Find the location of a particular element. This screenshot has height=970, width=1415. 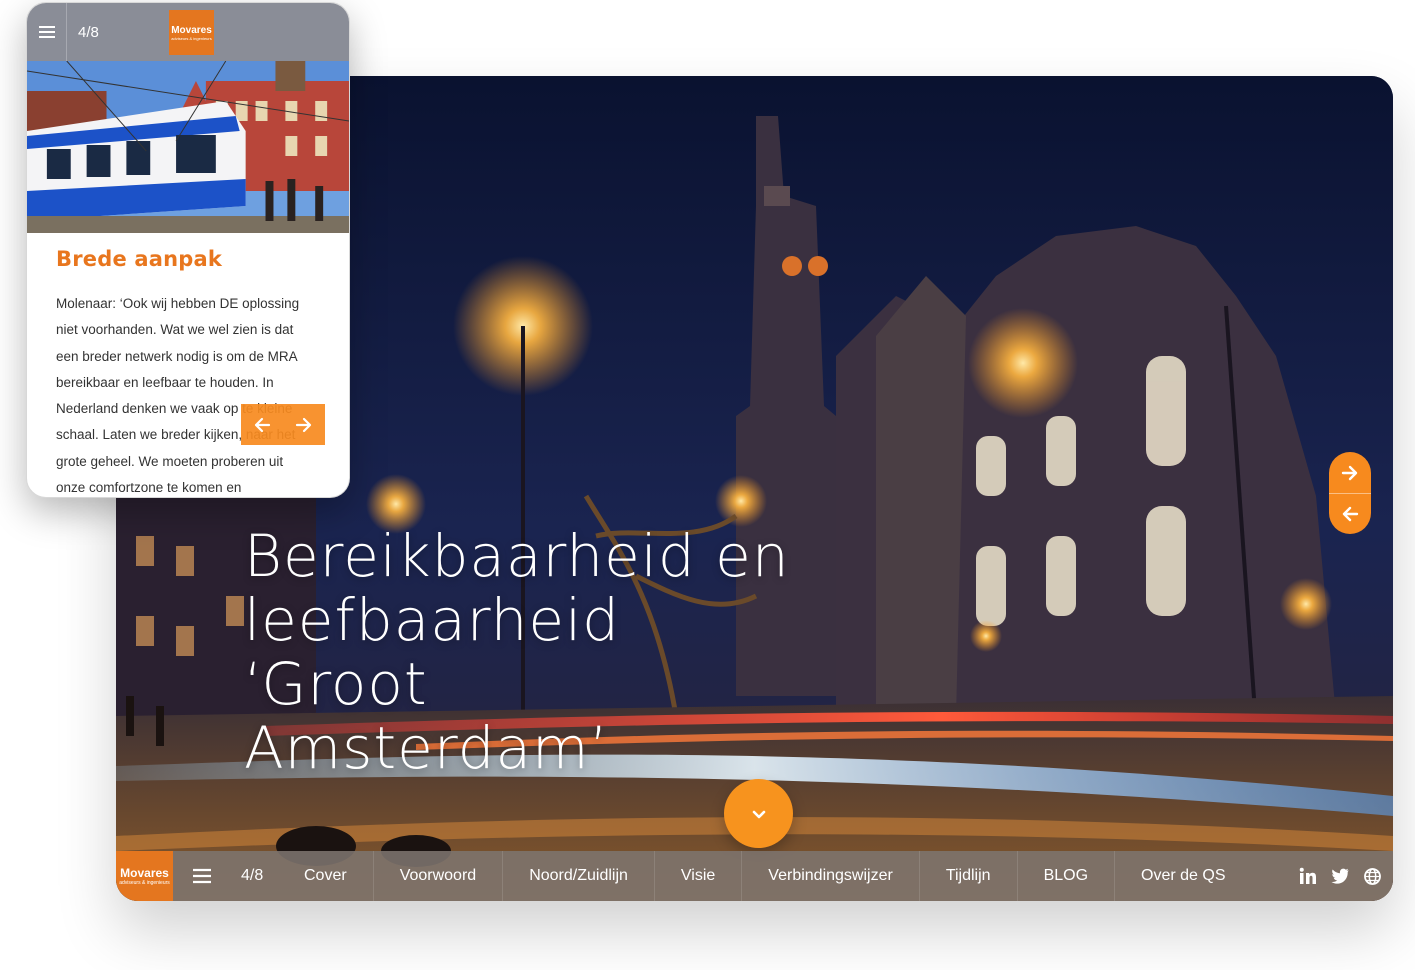

mobile-header: 4/8 Movares adviseurs & ingenieurs is located at coordinates (188, 32).